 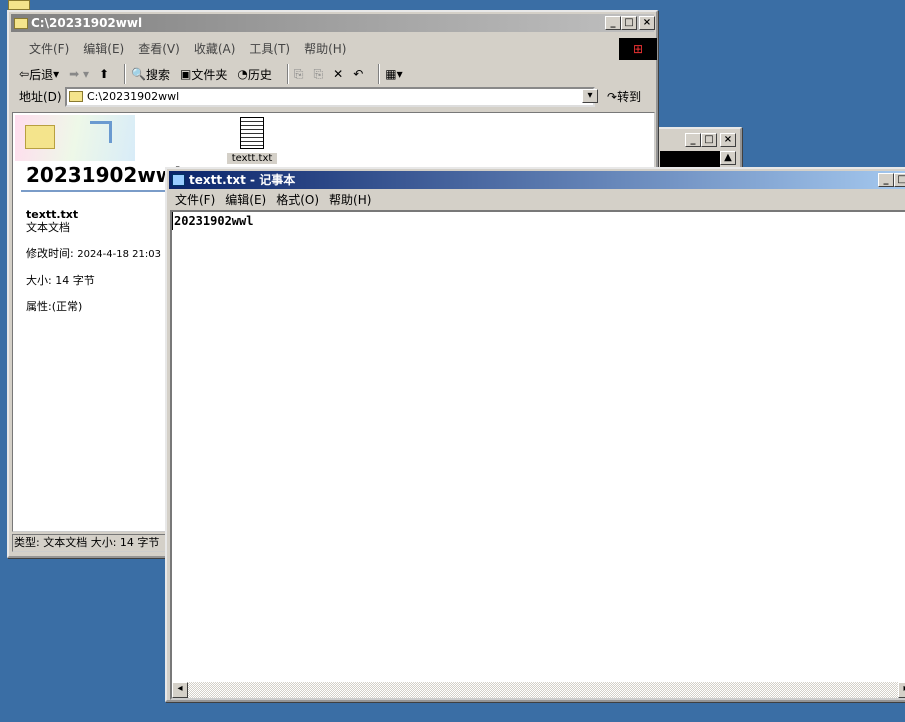 What do you see at coordinates (48, 227) in the screenshot?
I see `file-type: 文本文档` at bounding box center [48, 227].